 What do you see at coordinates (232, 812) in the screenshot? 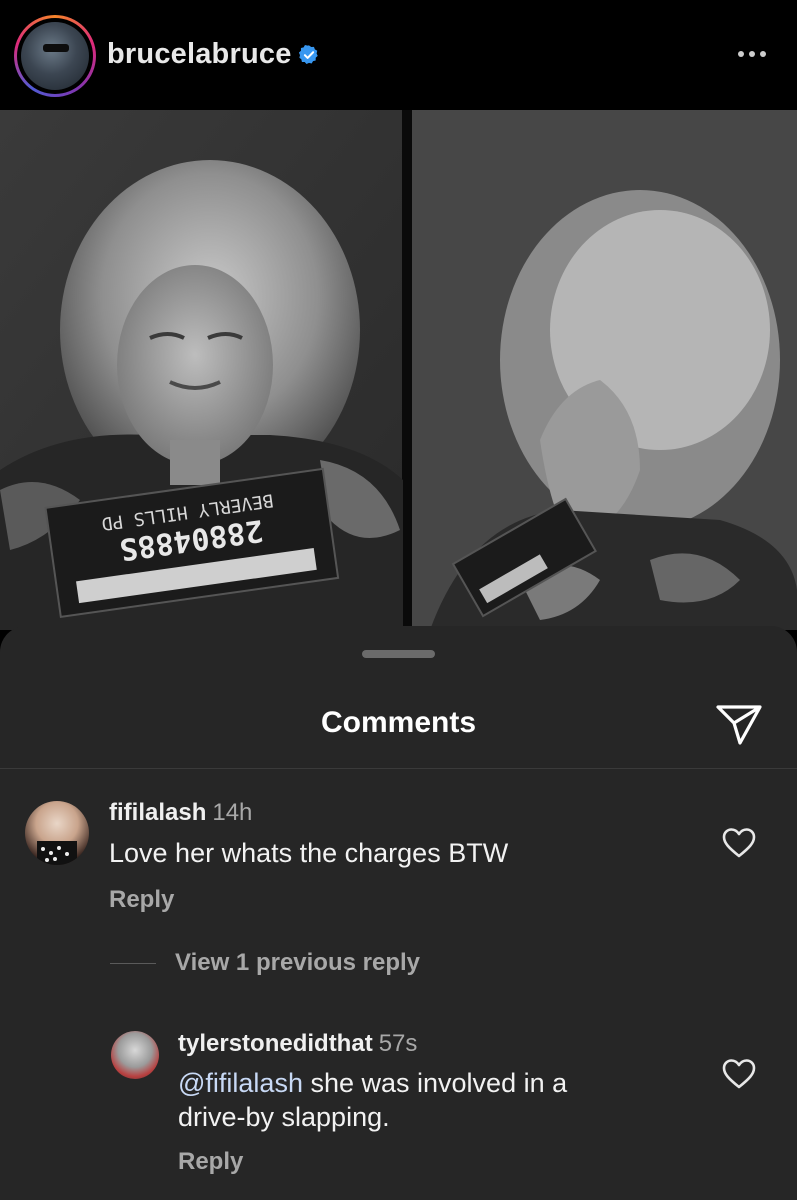
I see `comment-time: 14h` at bounding box center [232, 812].